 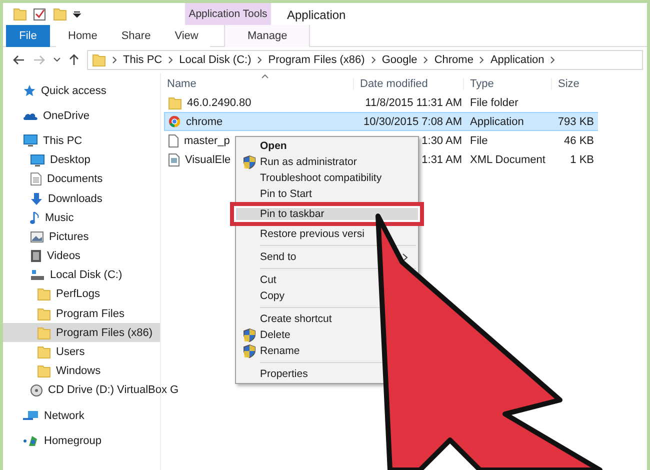 I want to click on size-cell-text: 46 KB, so click(x=579, y=141).